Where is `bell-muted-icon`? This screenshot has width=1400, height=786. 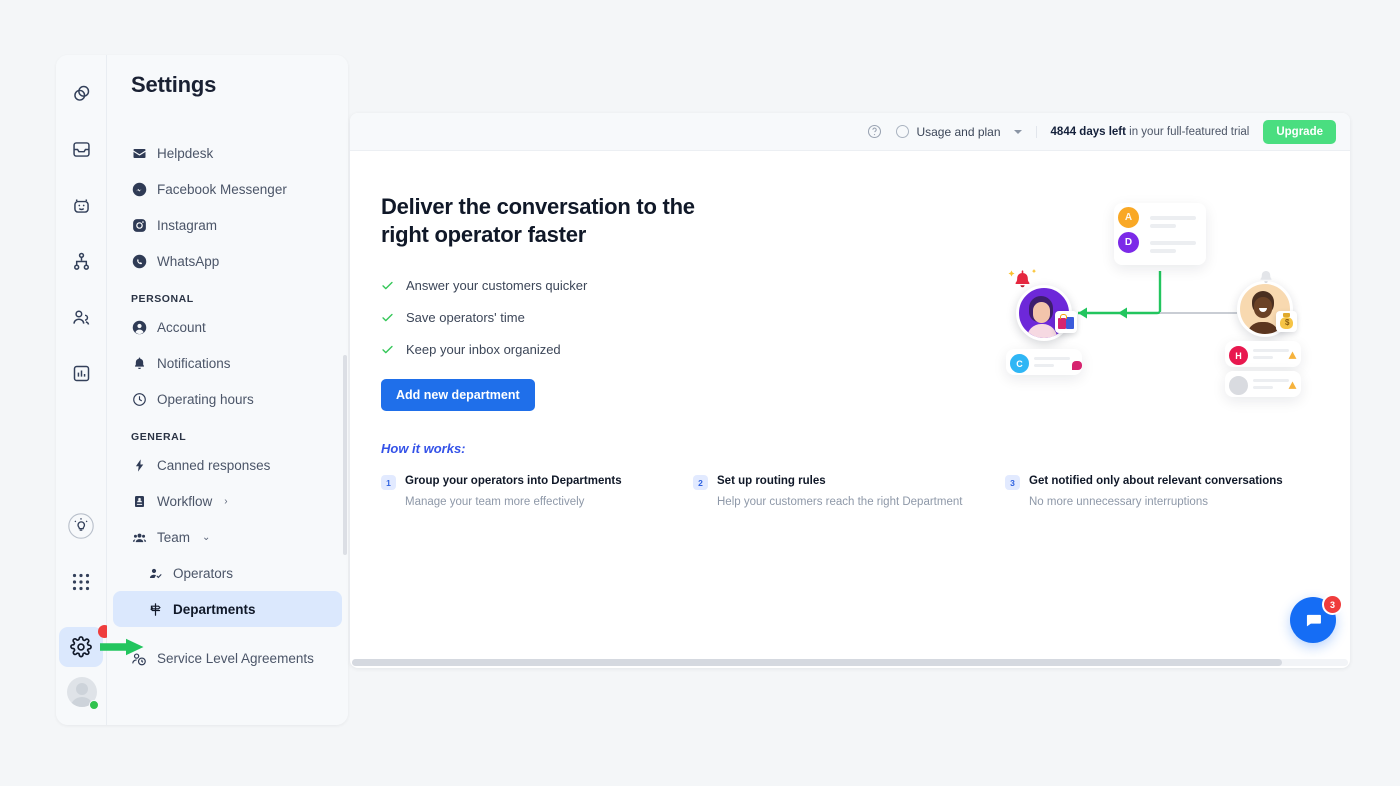
bell-muted-icon is located at coordinates (1266, 277).